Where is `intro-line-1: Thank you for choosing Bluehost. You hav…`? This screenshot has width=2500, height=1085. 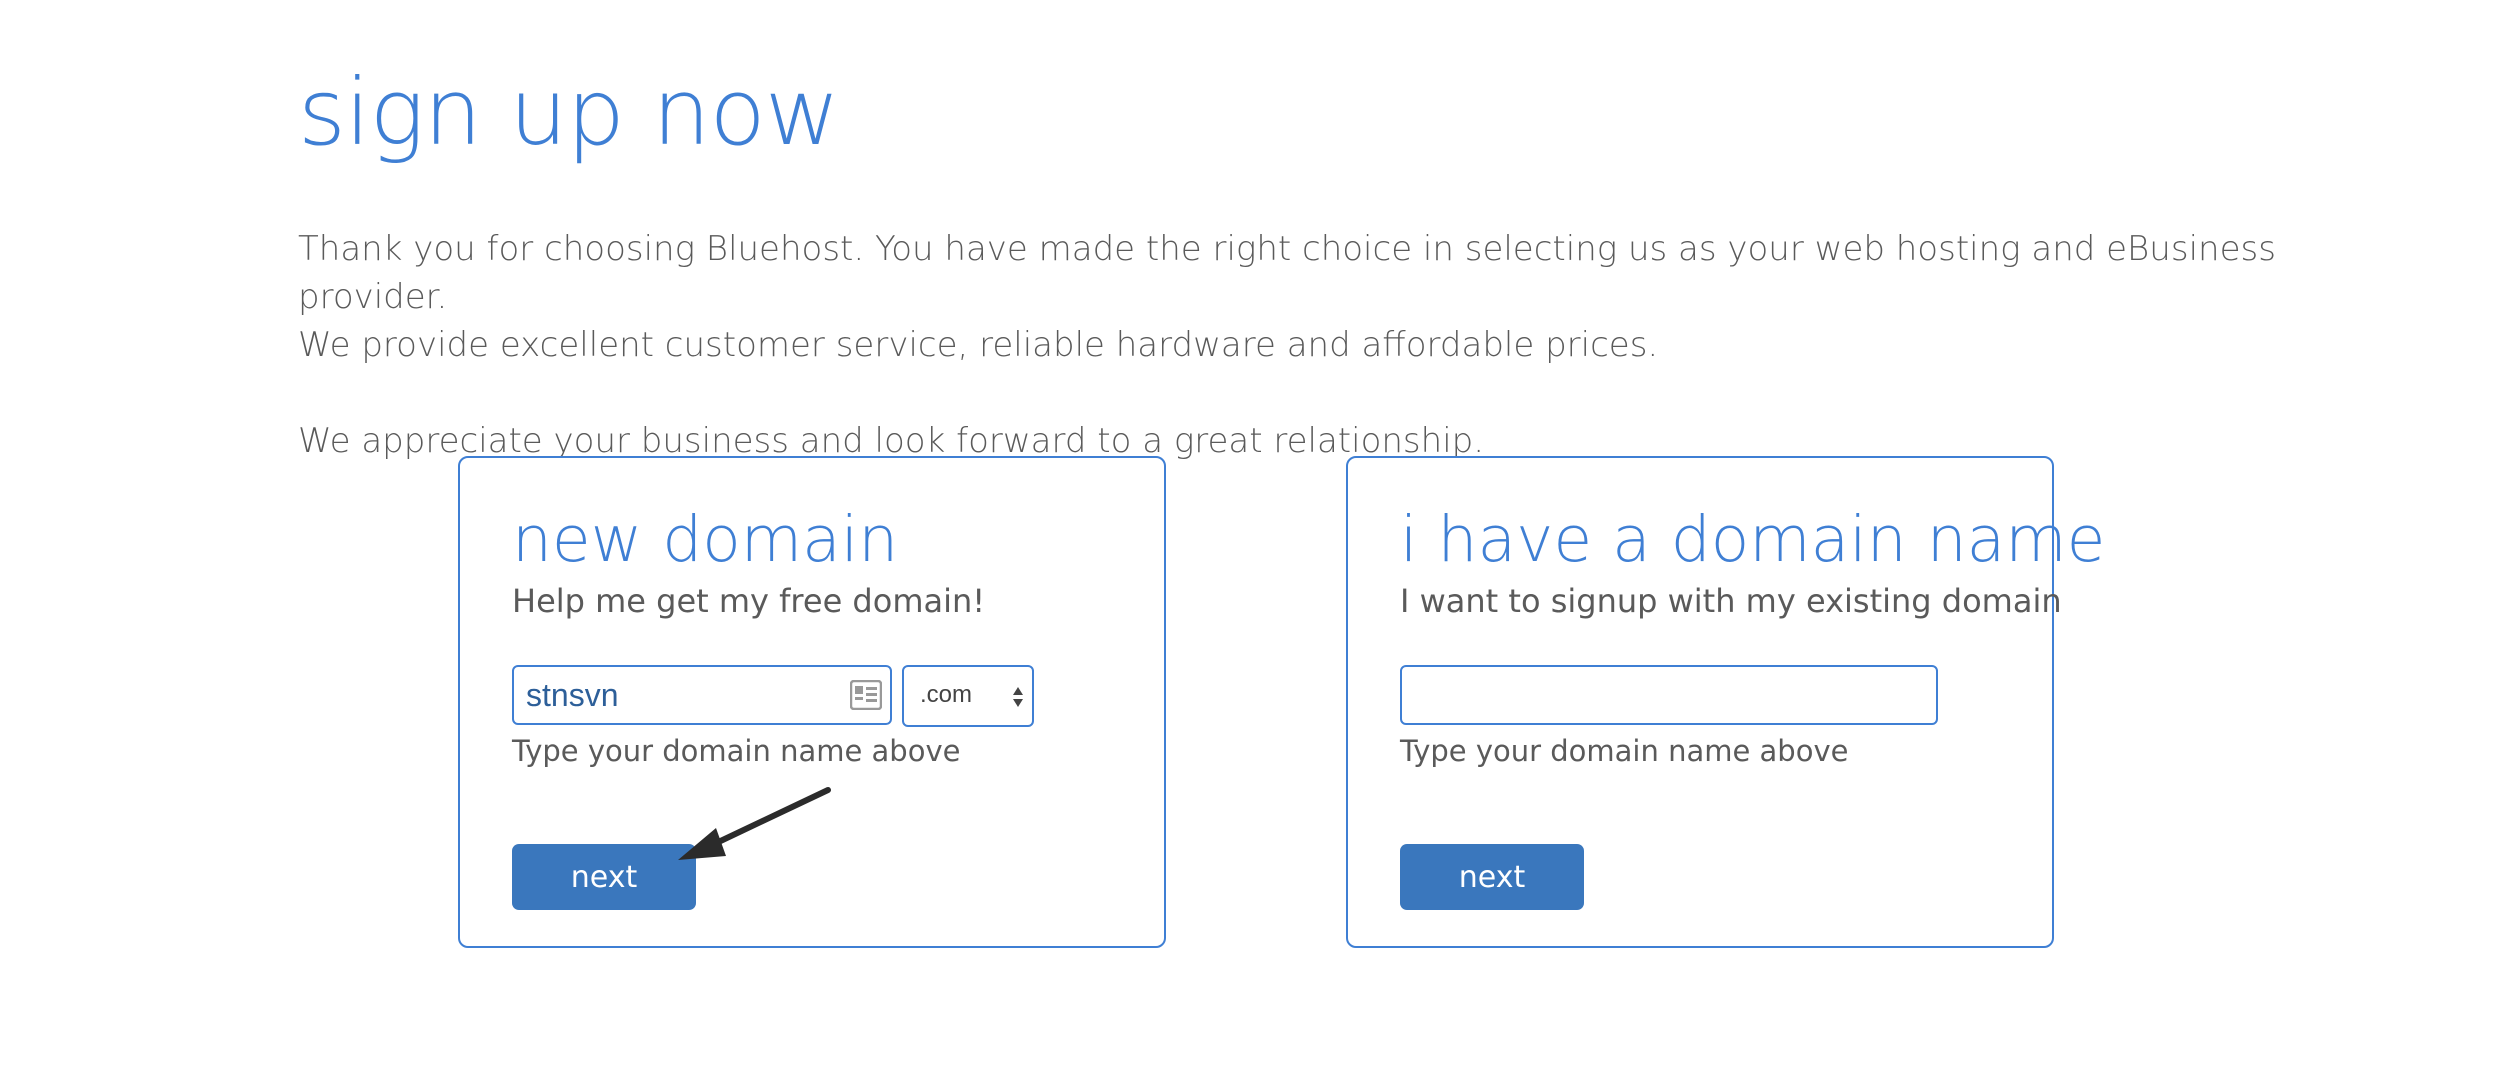
intro-line-1: Thank you for choosing Bluehost. You hav… is located at coordinates (1287, 273).